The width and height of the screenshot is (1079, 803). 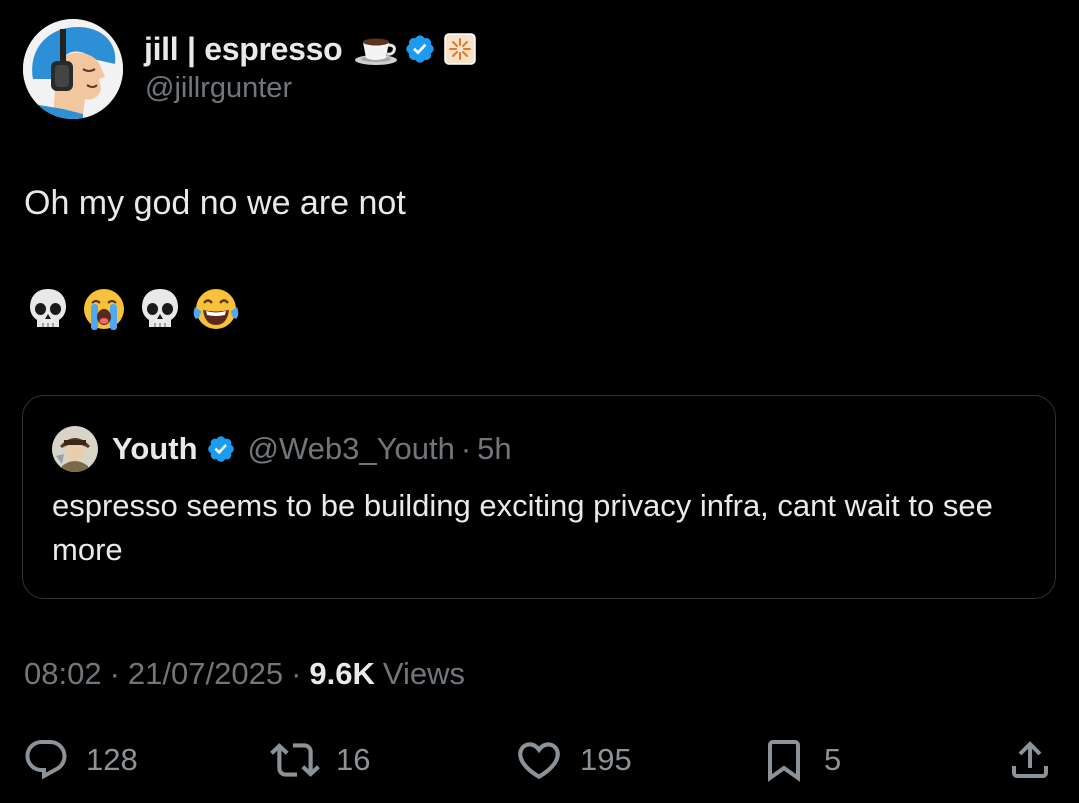 What do you see at coordinates (351, 449) in the screenshot?
I see `quoted-author-handle: @Web3_Youth` at bounding box center [351, 449].